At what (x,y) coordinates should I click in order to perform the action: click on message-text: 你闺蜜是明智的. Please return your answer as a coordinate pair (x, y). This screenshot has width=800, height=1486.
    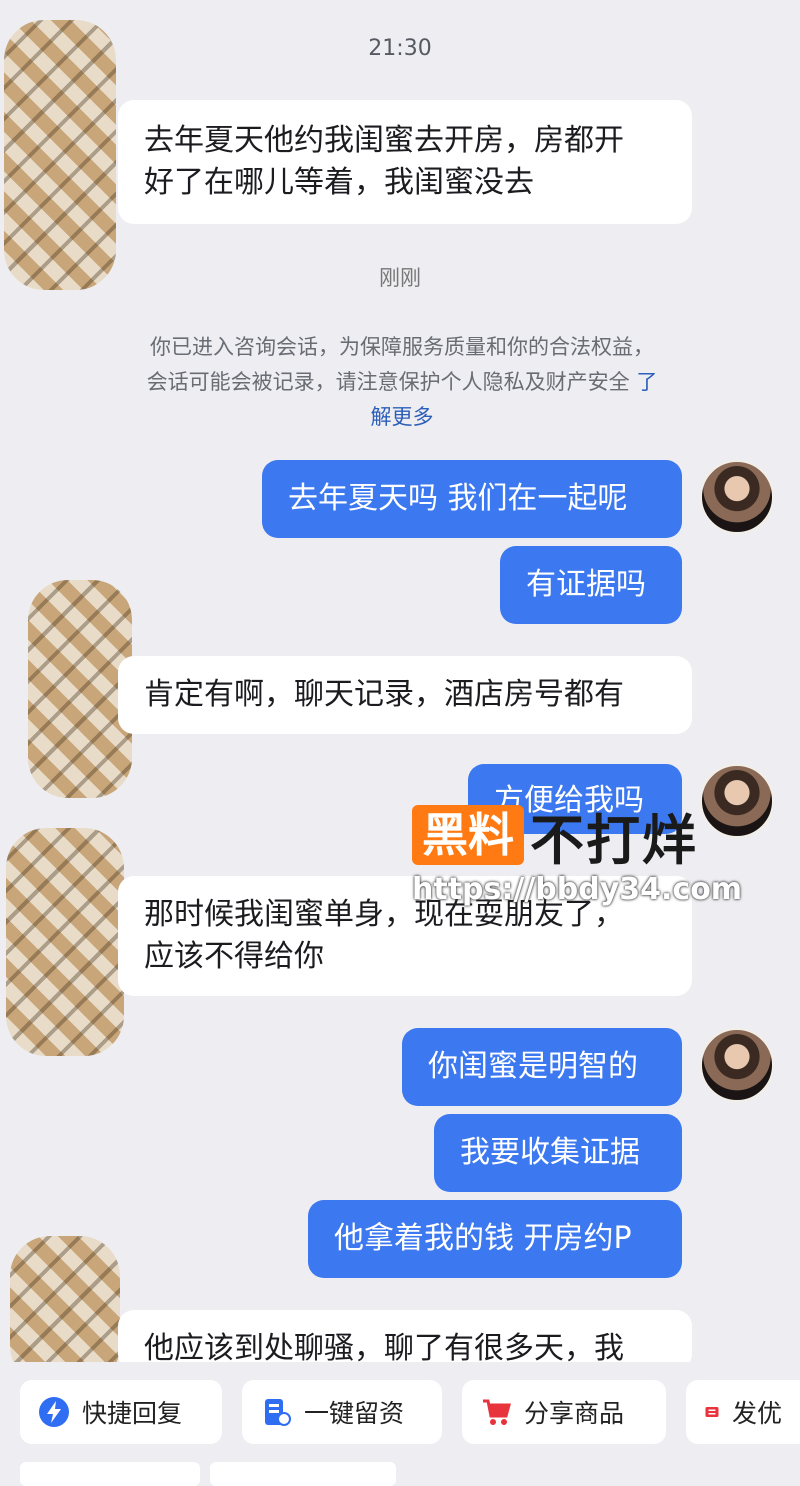
    Looking at the image, I should click on (533, 1066).